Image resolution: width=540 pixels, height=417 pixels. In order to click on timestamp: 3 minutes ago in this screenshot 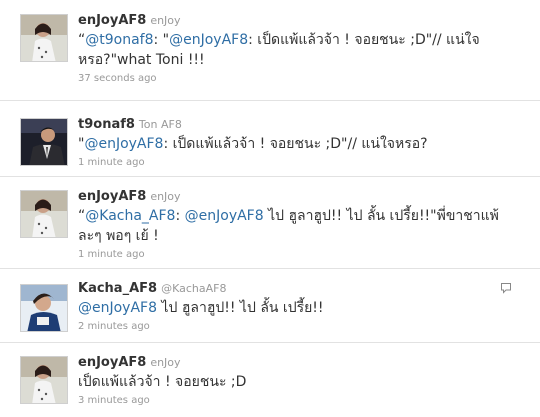, I will do `click(294, 400)`.